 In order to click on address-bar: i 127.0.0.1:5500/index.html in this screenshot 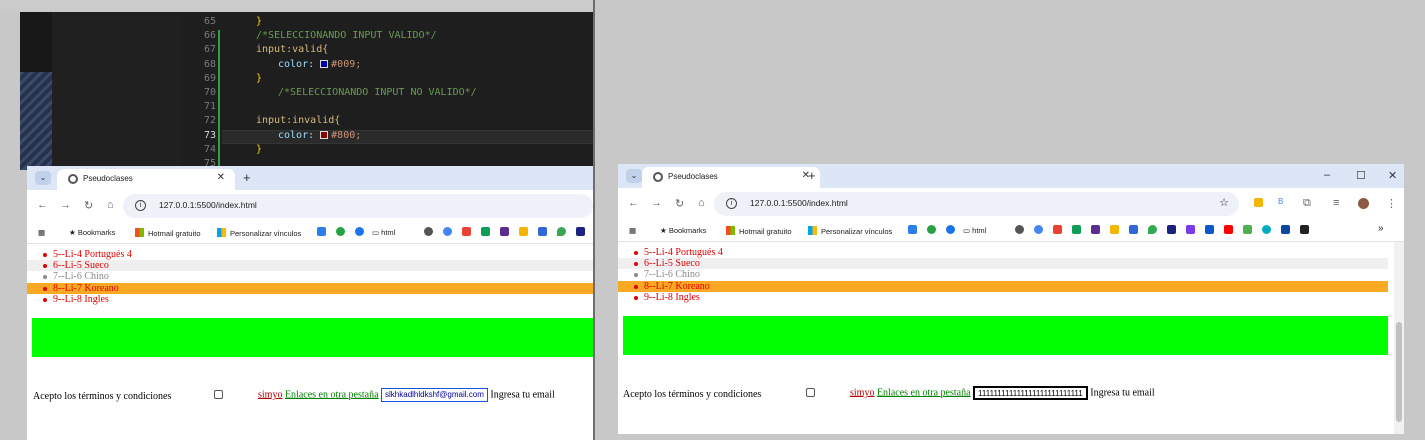, I will do `click(358, 206)`.